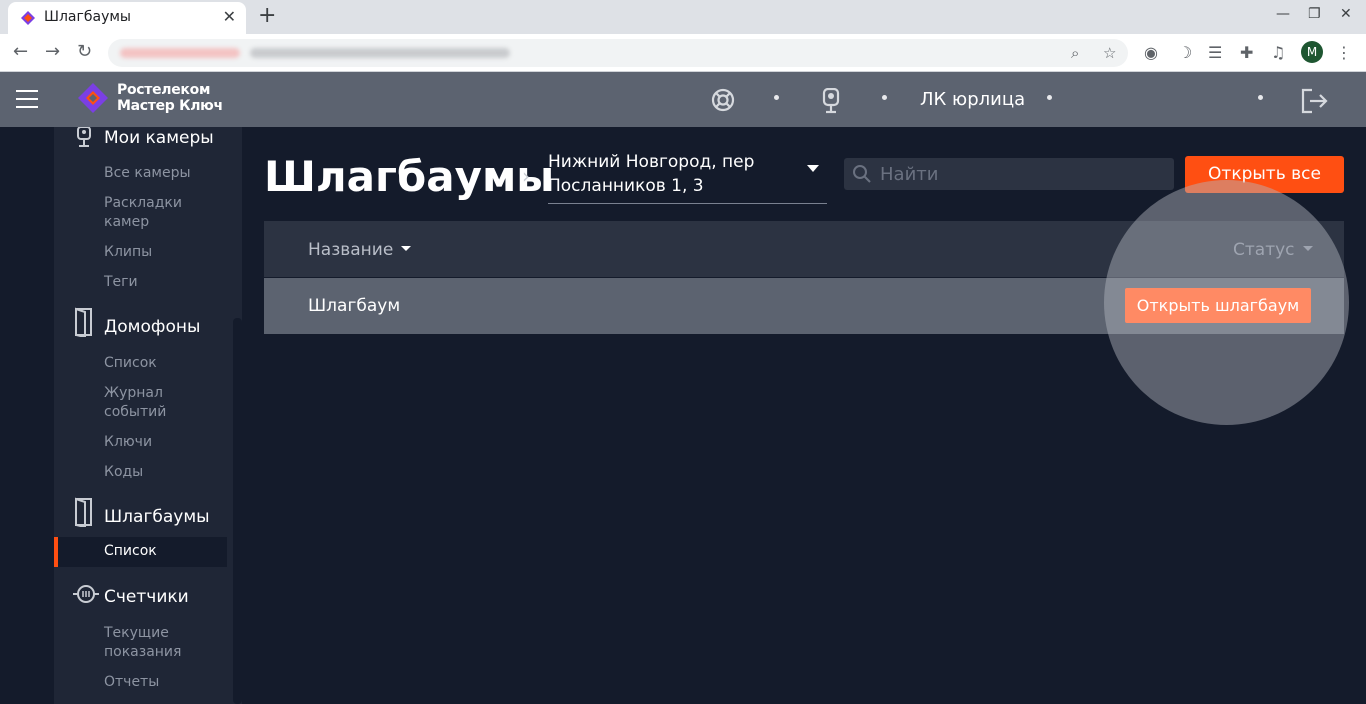 This screenshot has width=1366, height=704. Describe the element at coordinates (1344, 52) in the screenshot. I see `menu-icon: ⋮` at that location.